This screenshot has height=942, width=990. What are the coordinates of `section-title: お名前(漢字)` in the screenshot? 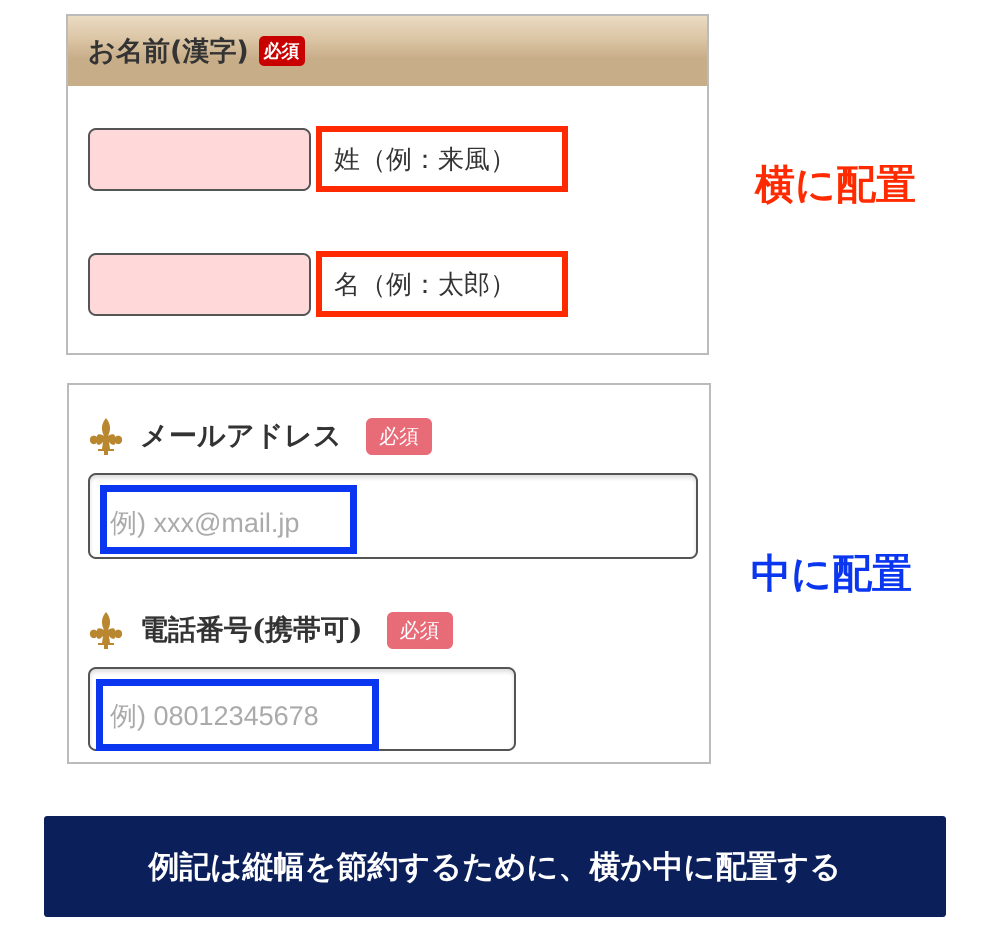 It's located at (168, 52).